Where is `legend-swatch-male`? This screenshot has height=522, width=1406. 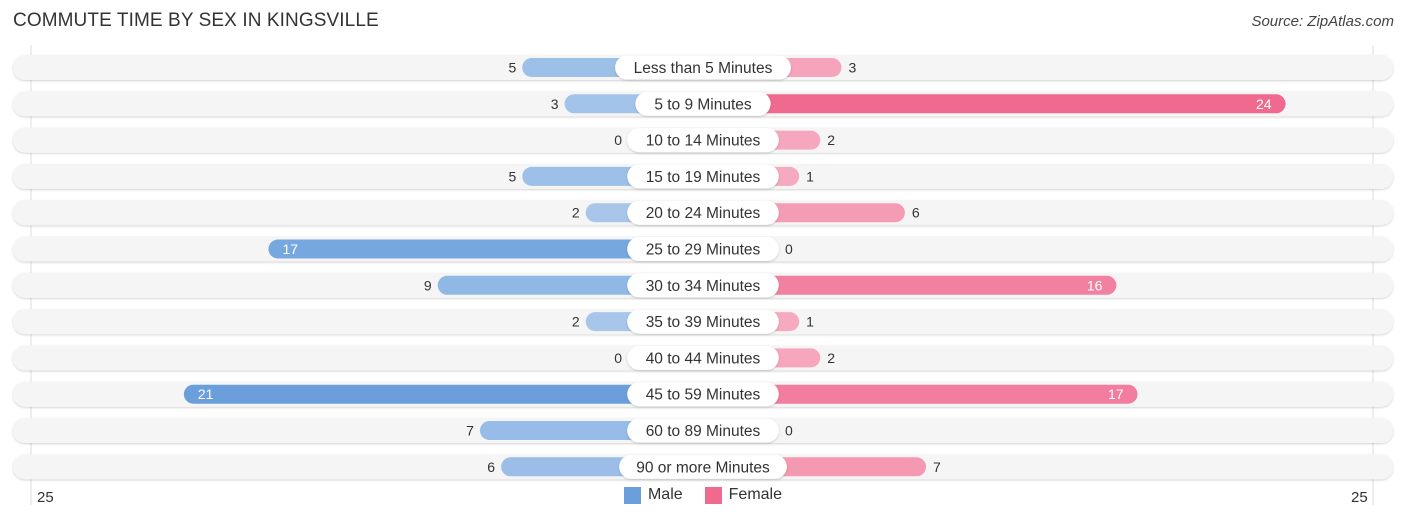 legend-swatch-male is located at coordinates (632, 495).